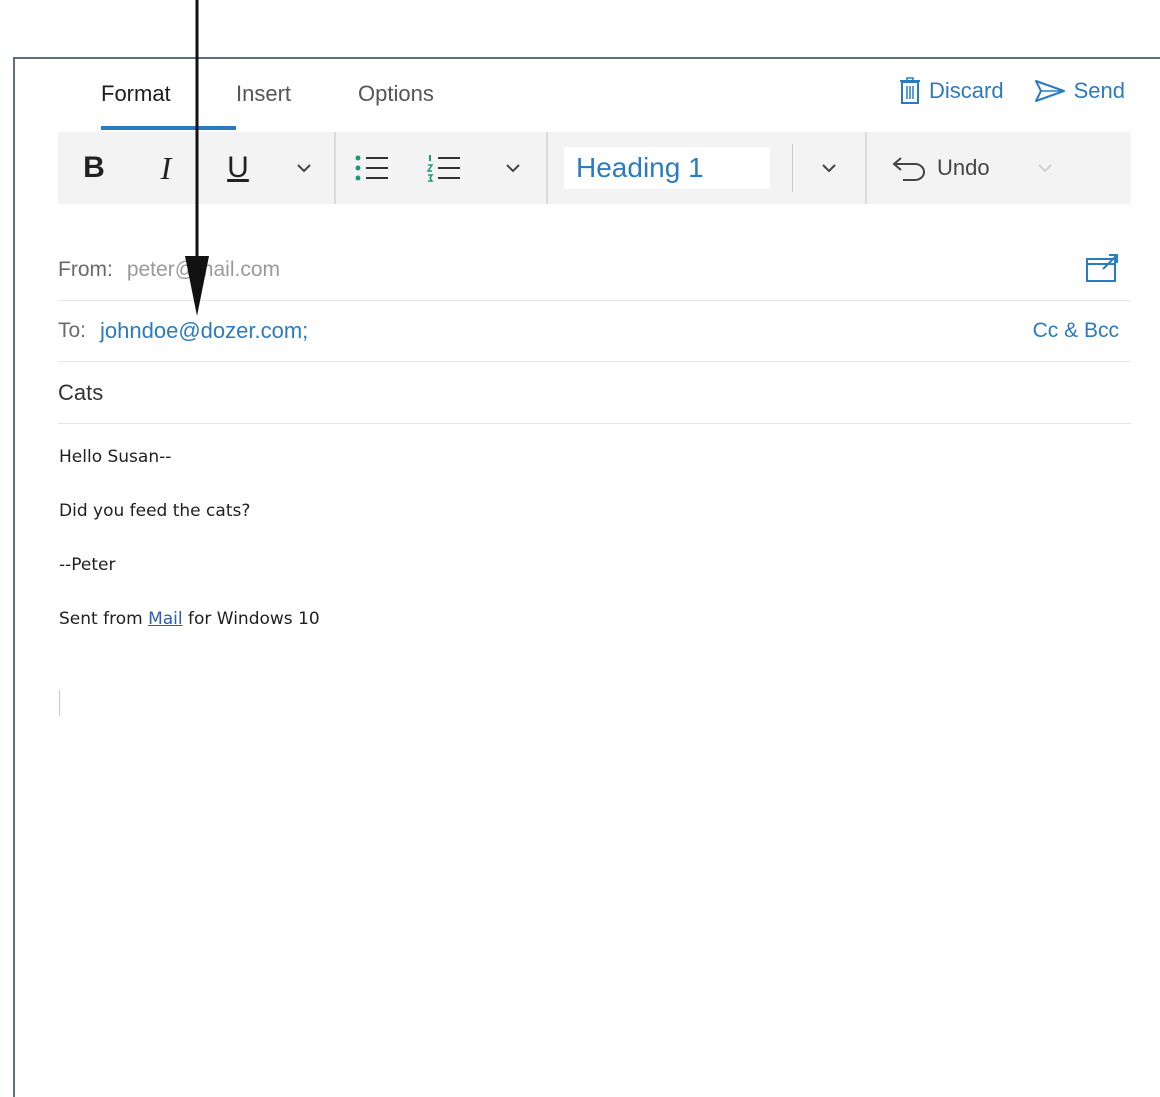 This screenshot has height=1097, width=1160. What do you see at coordinates (908, 169) in the screenshot?
I see `undo-icon` at bounding box center [908, 169].